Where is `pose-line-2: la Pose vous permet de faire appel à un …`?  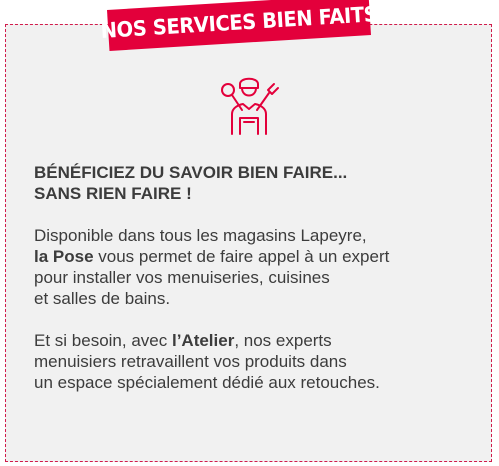 pose-line-2: la Pose vous permet de faire appel à un … is located at coordinates (254, 256).